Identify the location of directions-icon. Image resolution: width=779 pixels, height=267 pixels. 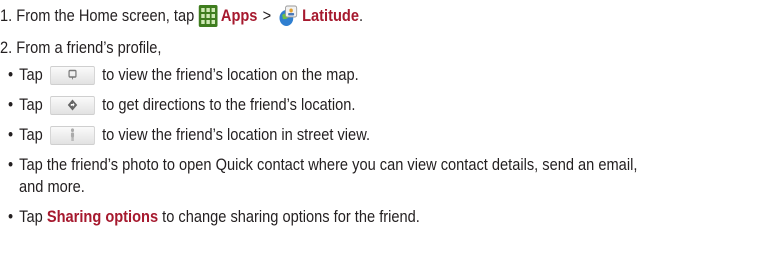
(73, 105).